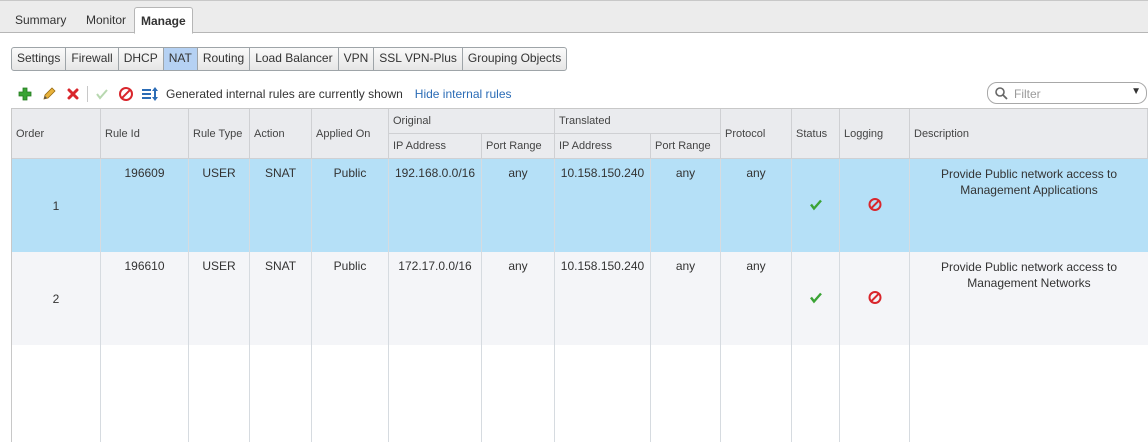  Describe the element at coordinates (126, 94) in the screenshot. I see `disable-icon` at that location.